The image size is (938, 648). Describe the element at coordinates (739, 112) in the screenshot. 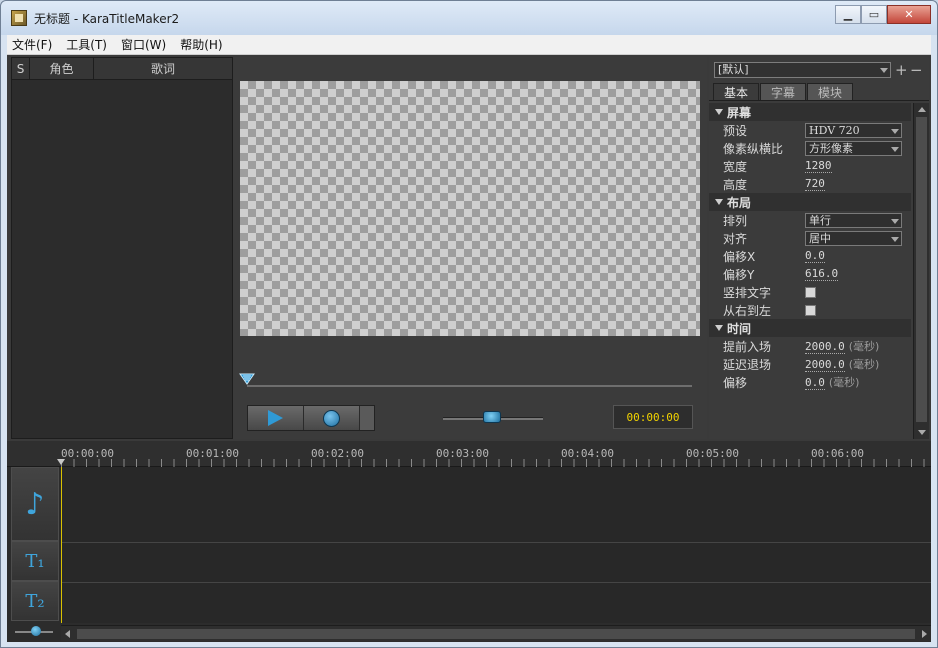

I see `section-screen-title: 屏幕` at that location.